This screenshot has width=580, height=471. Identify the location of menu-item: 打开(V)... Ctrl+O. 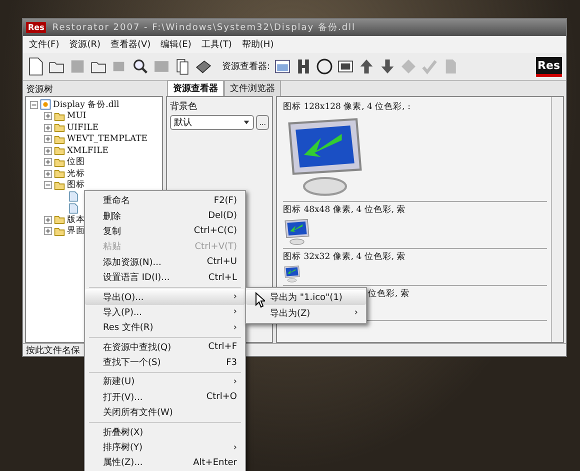
(165, 398).